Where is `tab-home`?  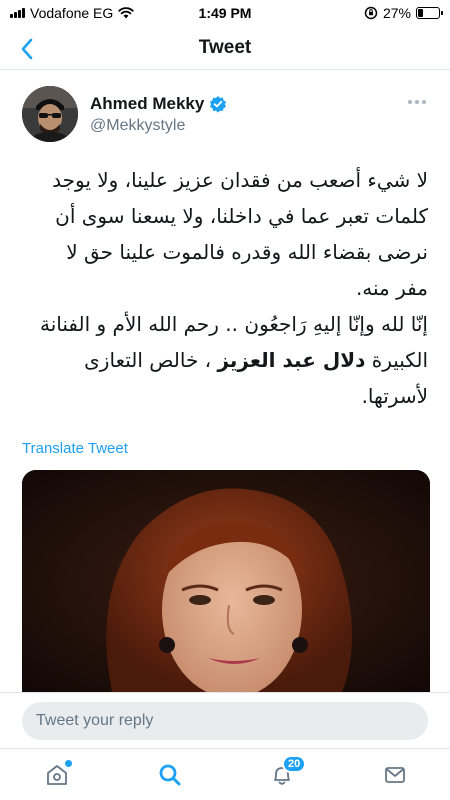
tab-home is located at coordinates (57, 774).